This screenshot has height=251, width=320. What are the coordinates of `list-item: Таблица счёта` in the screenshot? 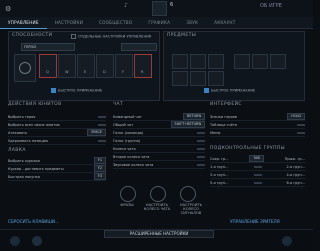 It's located at (257, 125).